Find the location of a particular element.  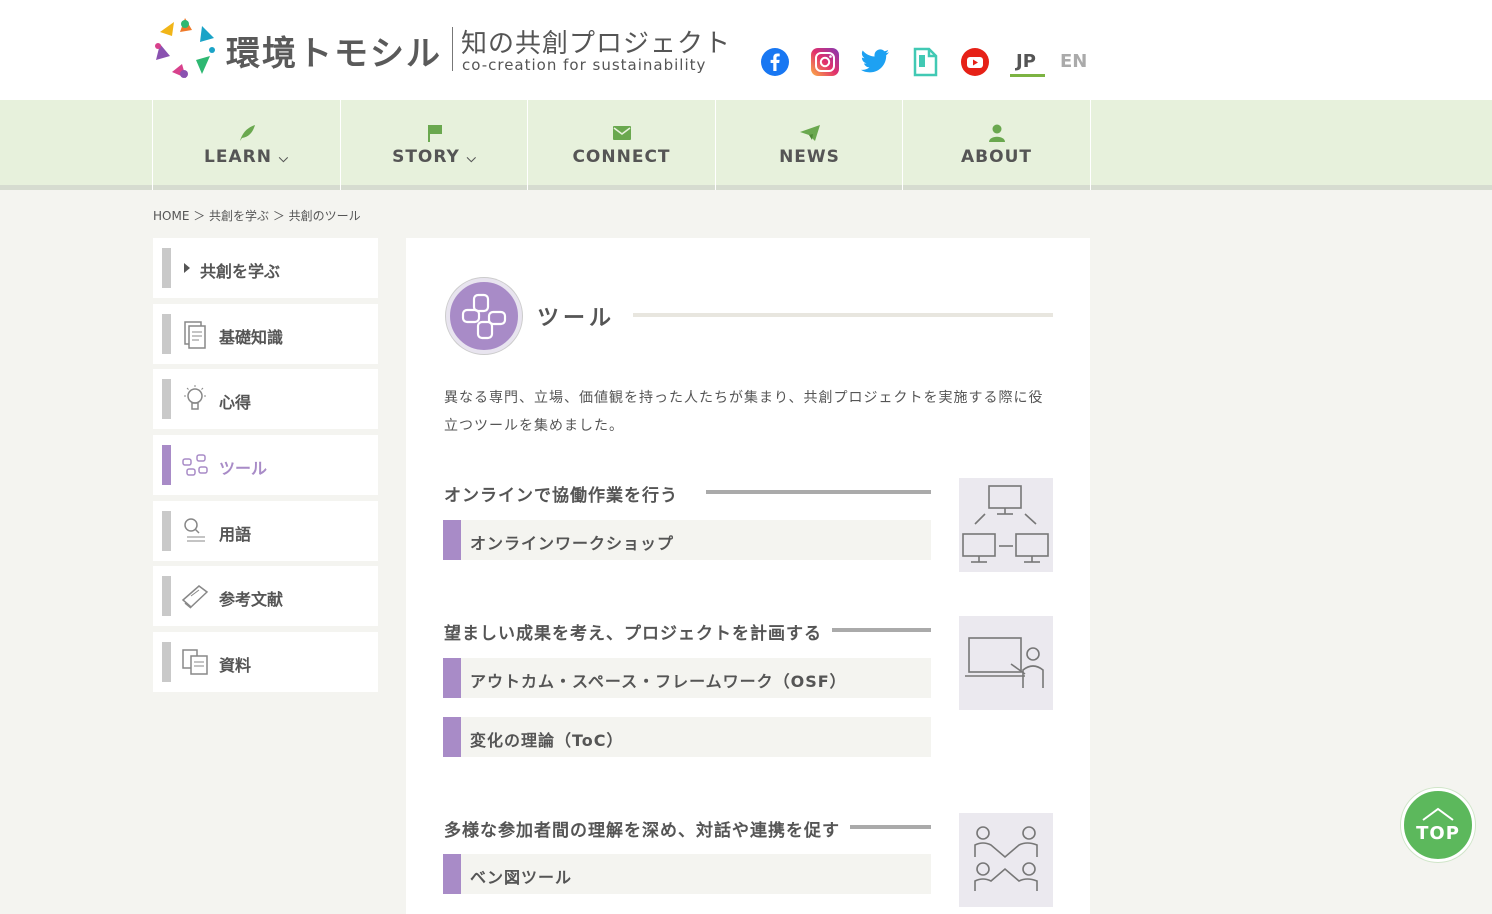

sidebar-item-references: 参考文献 is located at coordinates (265, 596).